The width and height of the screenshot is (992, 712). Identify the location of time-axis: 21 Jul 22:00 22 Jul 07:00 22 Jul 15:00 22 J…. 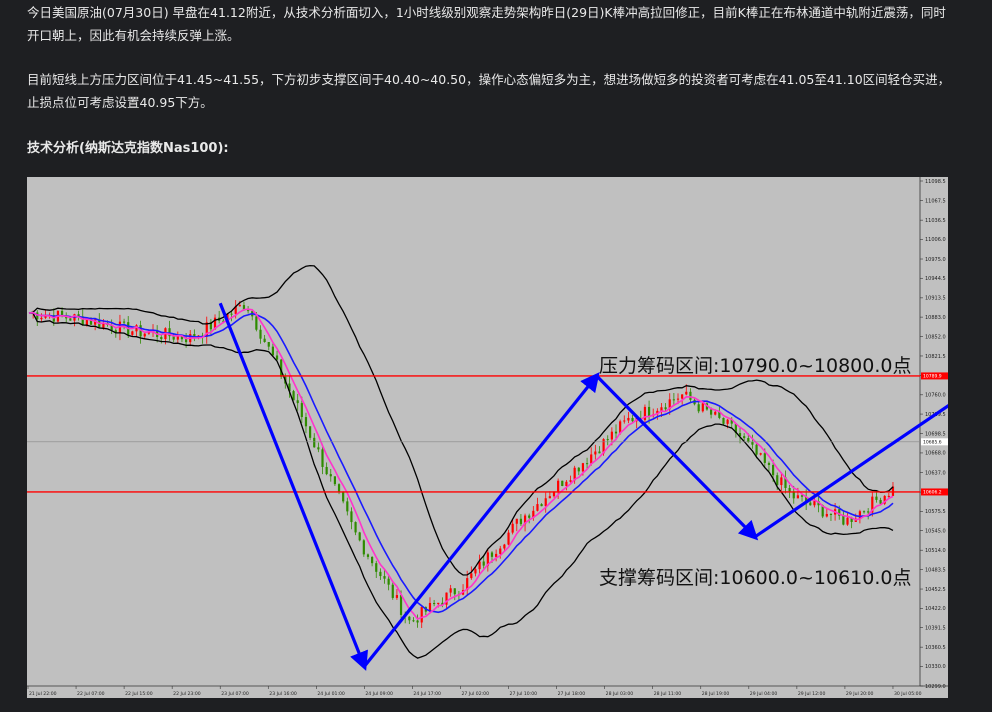
(474, 691).